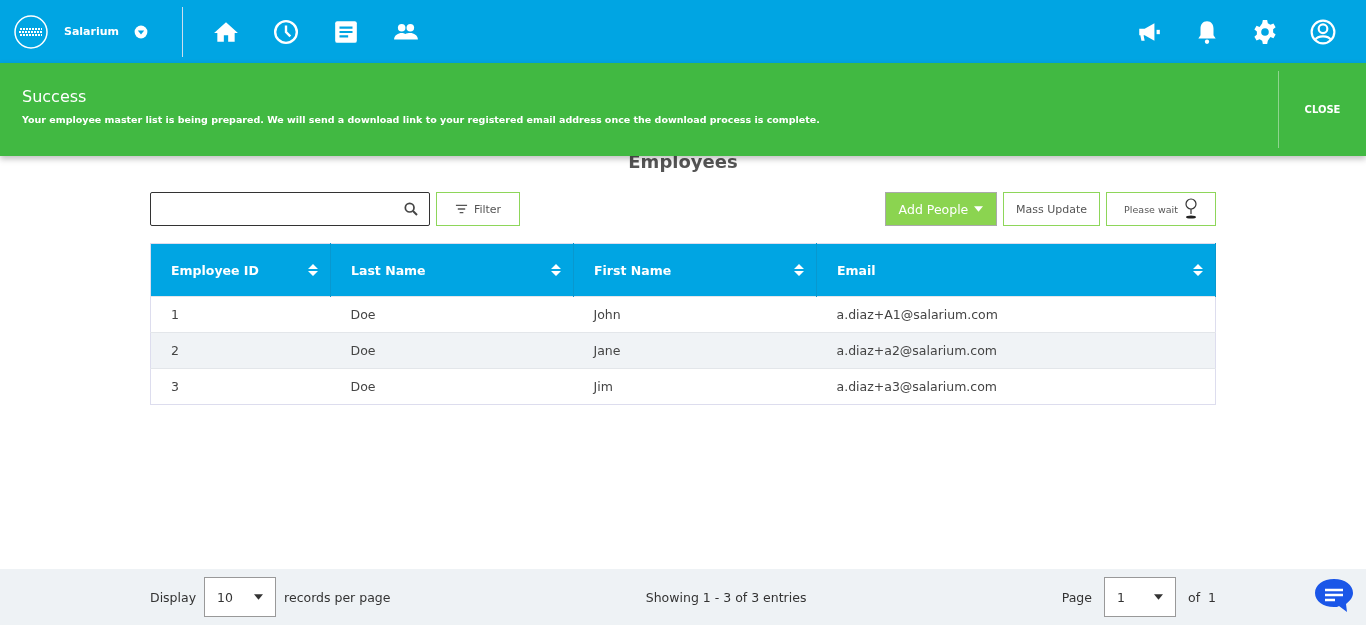  What do you see at coordinates (240, 386) in the screenshot?
I see `table-cell: 3` at bounding box center [240, 386].